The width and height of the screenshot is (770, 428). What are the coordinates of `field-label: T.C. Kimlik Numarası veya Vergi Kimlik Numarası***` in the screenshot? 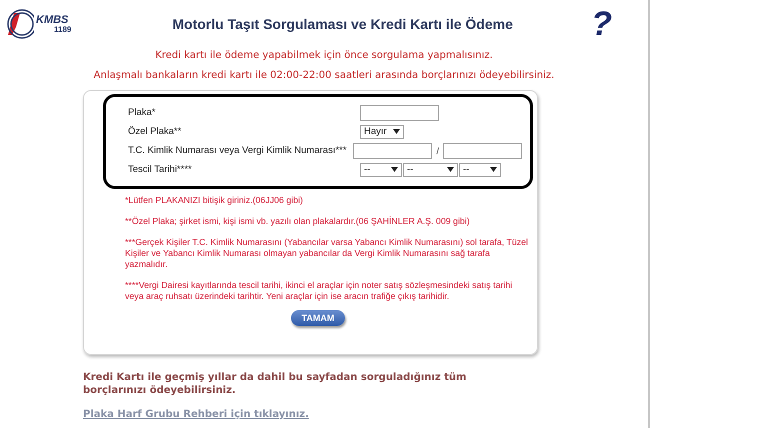 It's located at (238, 150).